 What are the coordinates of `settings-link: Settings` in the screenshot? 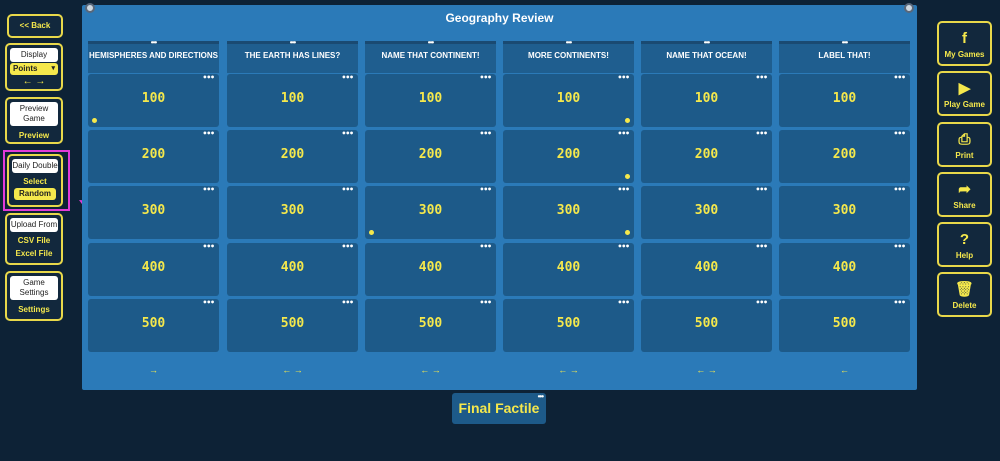 It's located at (34, 309).